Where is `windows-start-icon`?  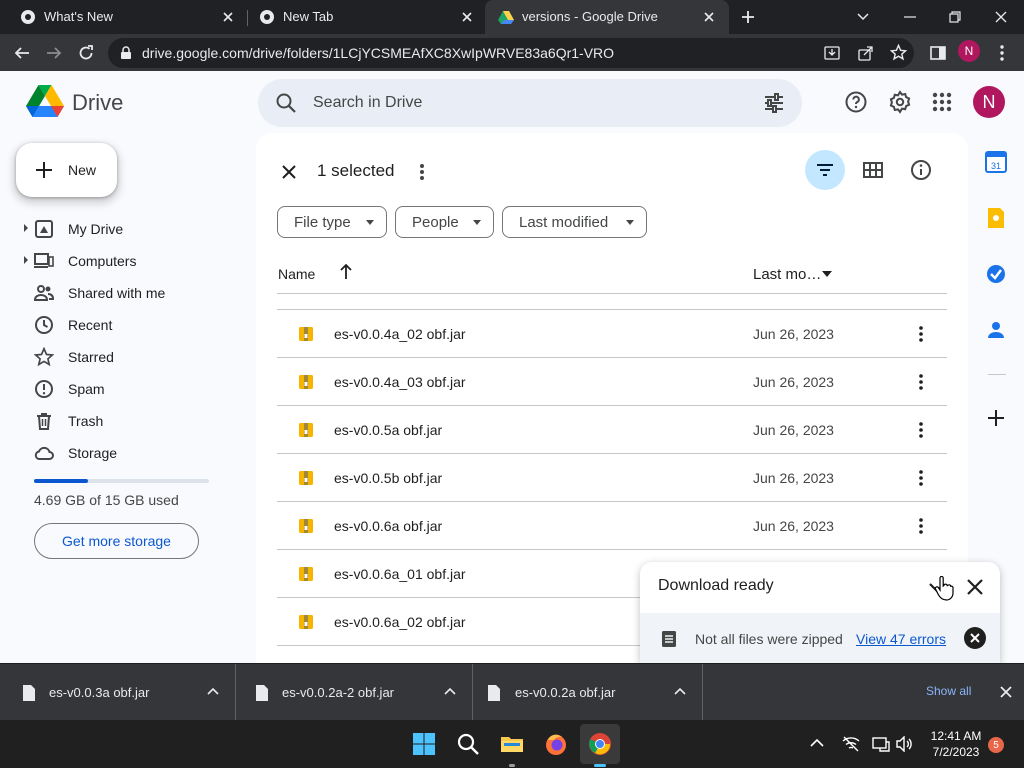 windows-start-icon is located at coordinates (424, 744).